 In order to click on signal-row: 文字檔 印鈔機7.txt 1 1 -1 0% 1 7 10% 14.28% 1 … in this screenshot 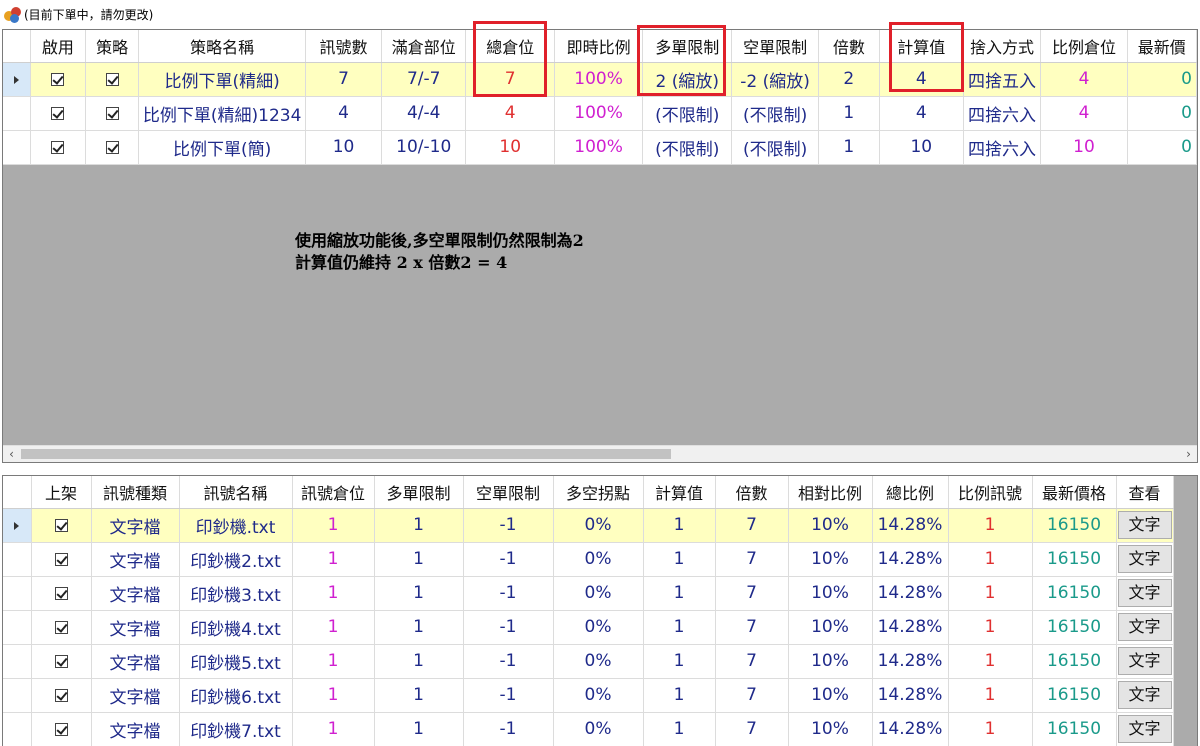, I will do `click(588, 729)`.